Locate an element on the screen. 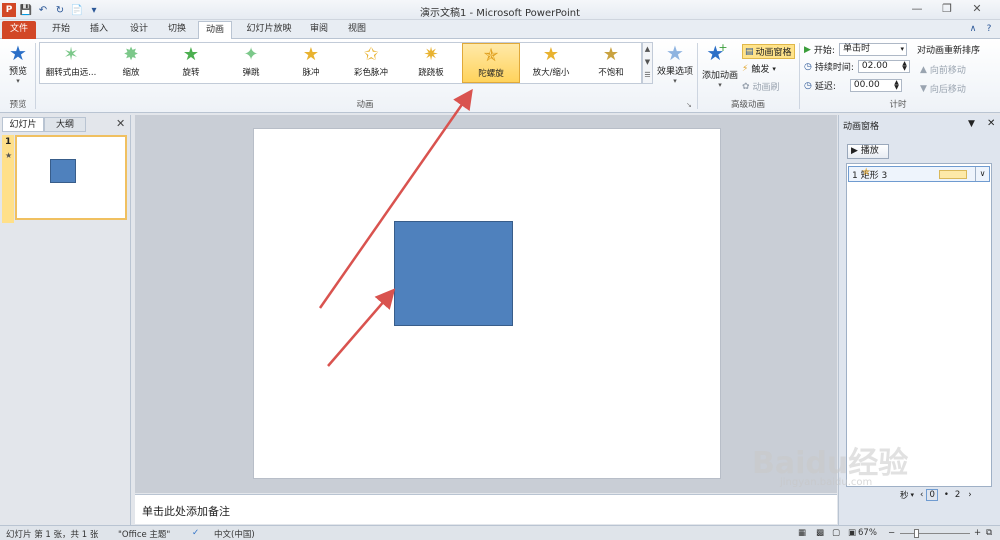 This screenshot has width=1000, height=540. zoom-level: 67% is located at coordinates (867, 533).